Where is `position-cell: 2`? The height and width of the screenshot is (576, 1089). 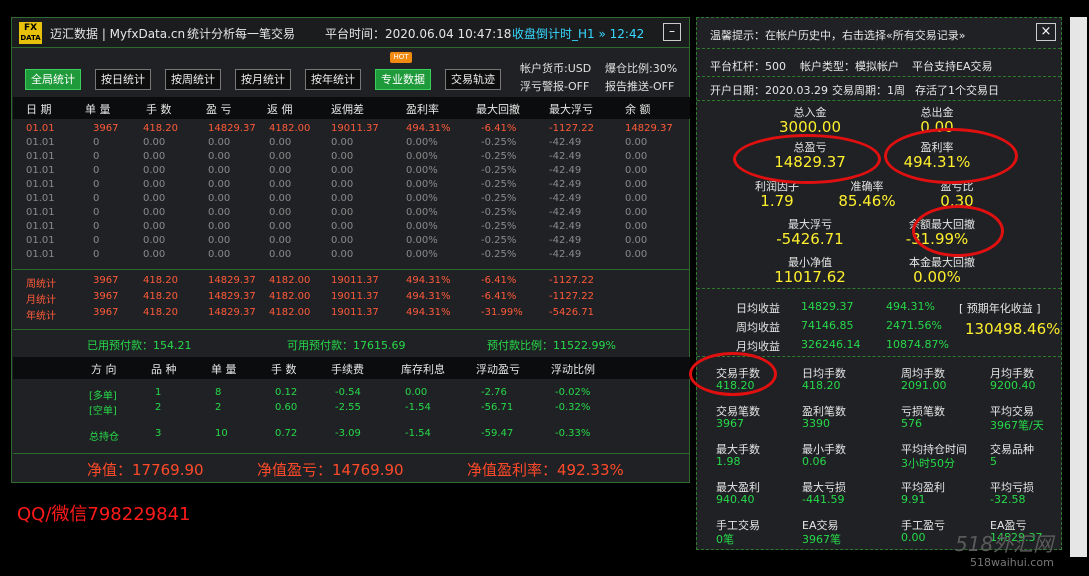 position-cell: 2 is located at coordinates (158, 407).